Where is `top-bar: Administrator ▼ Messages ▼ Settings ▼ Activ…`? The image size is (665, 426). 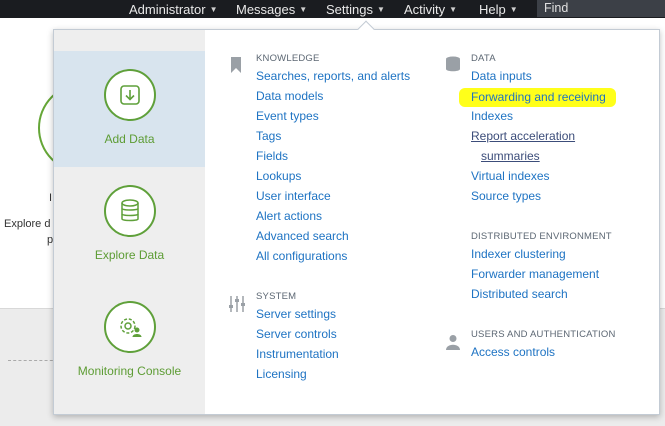 top-bar: Administrator ▼ Messages ▼ Settings ▼ Activ… is located at coordinates (332, 9).